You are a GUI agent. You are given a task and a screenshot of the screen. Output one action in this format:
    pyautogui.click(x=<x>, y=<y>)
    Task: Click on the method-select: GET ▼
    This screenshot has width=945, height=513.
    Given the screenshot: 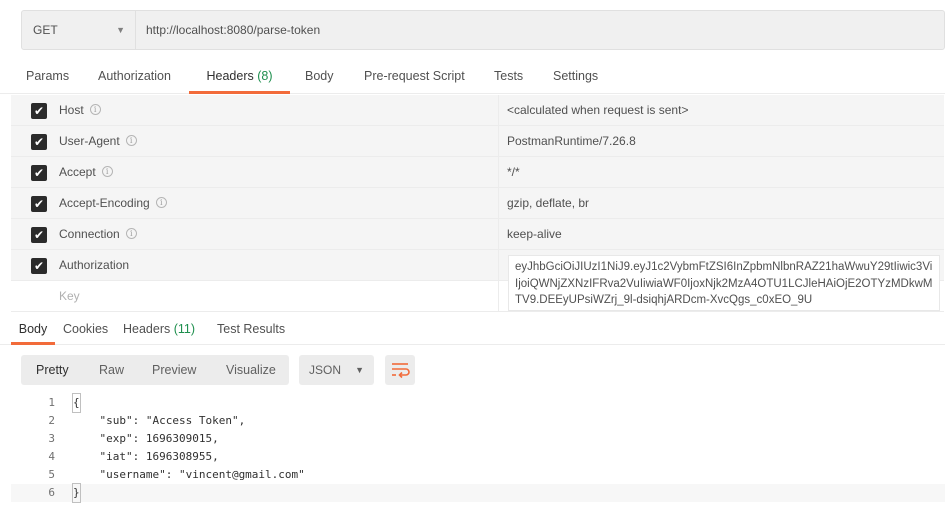 What is the action you would take?
    pyautogui.click(x=79, y=30)
    